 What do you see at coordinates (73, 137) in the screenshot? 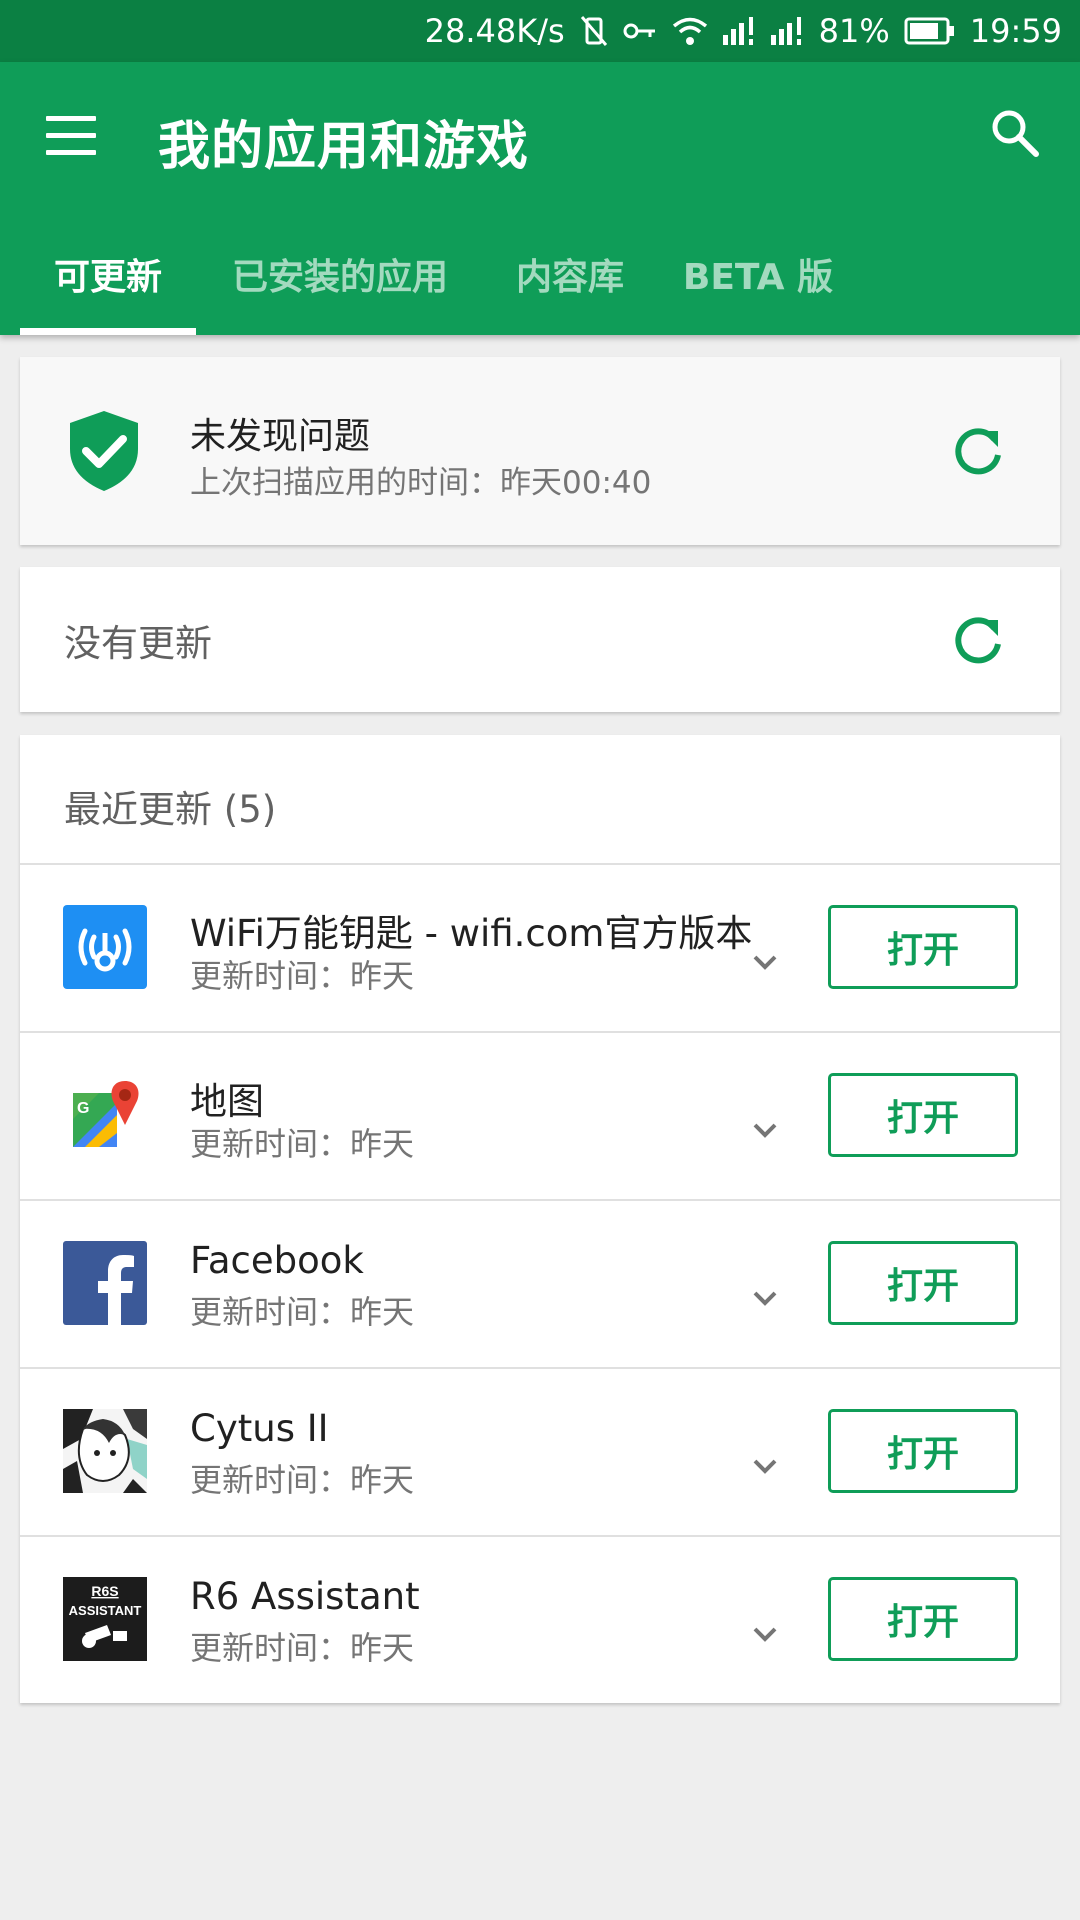
I see `menu-icon` at bounding box center [73, 137].